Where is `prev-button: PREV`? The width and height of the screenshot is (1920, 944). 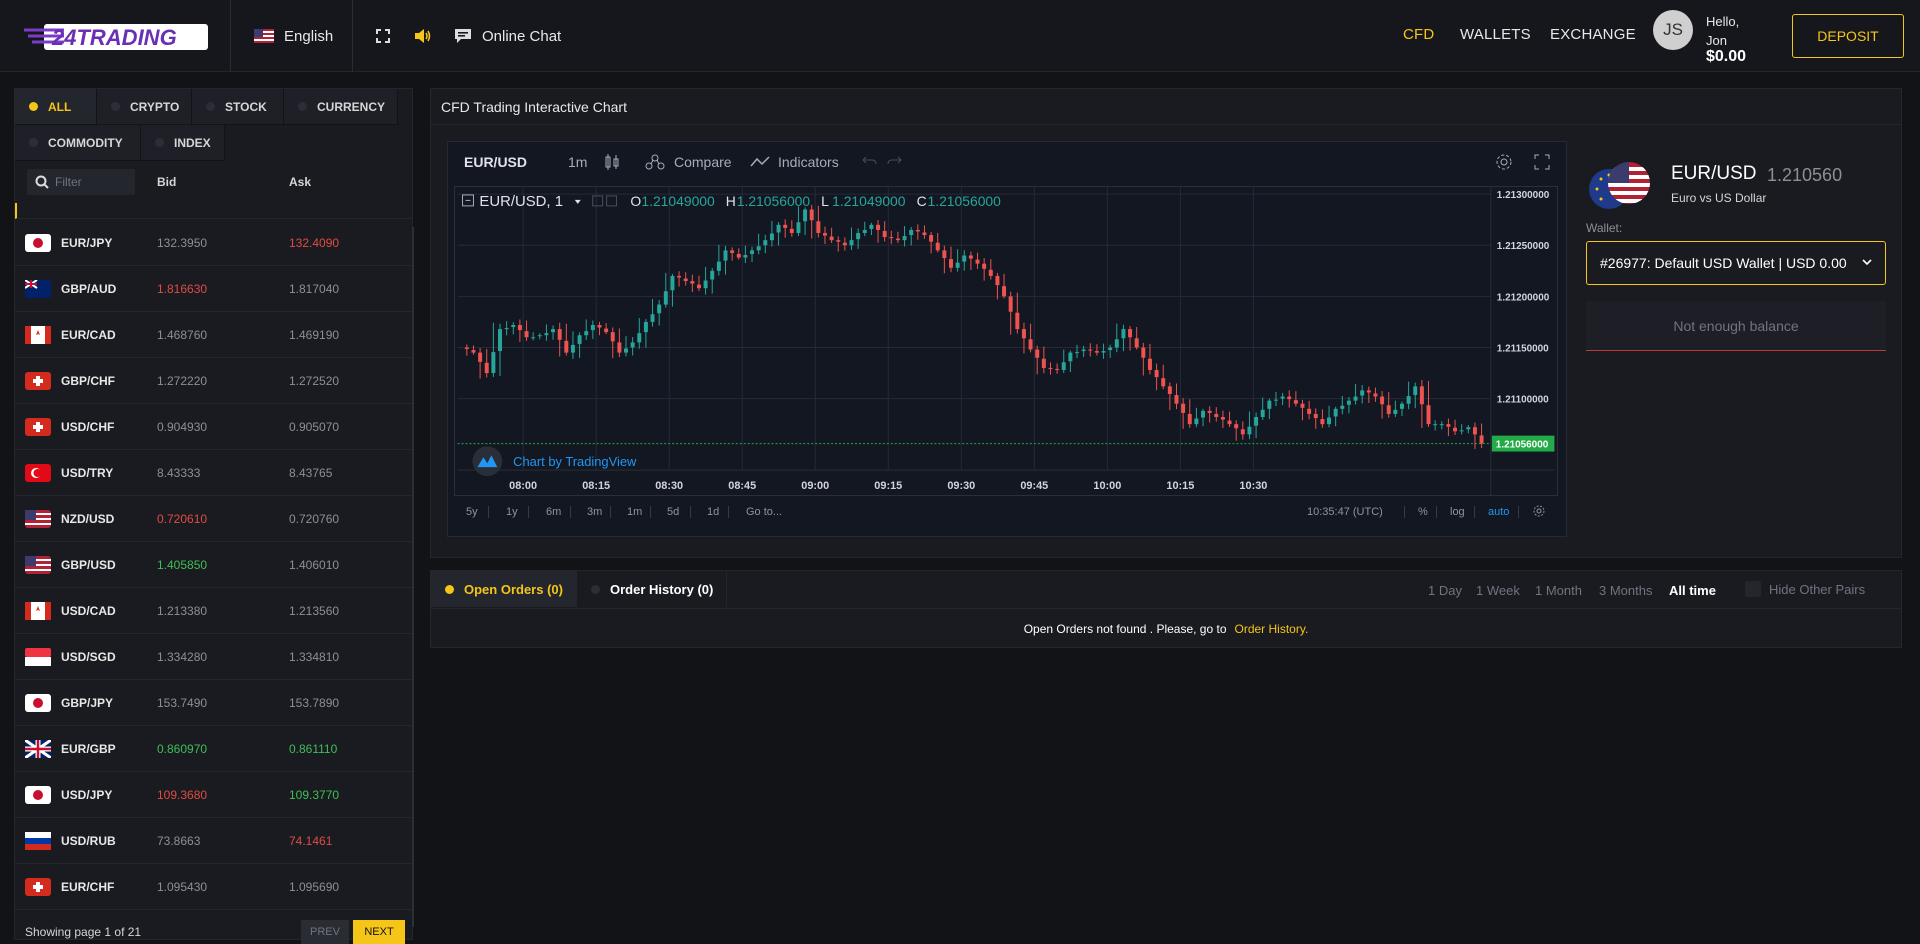
prev-button: PREV is located at coordinates (325, 932).